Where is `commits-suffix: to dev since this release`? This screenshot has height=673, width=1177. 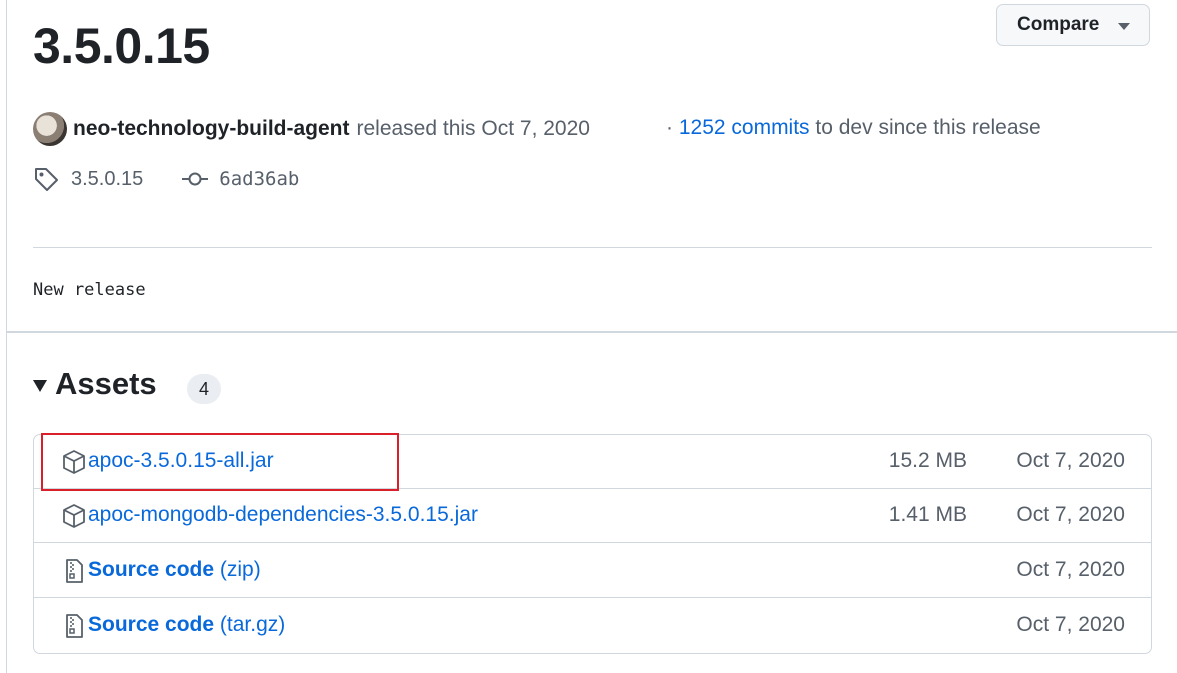
commits-suffix: to dev since this release is located at coordinates (928, 127).